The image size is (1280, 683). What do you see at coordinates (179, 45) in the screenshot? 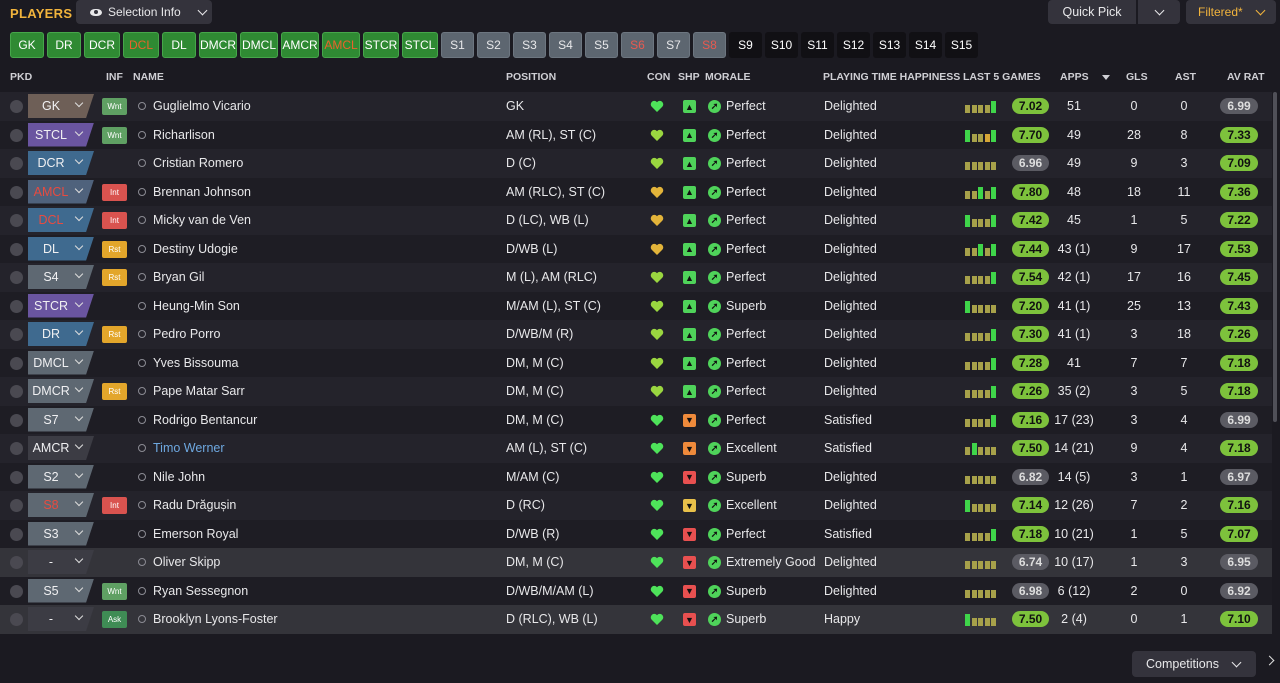
I see `position-button-dl: DL` at bounding box center [179, 45].